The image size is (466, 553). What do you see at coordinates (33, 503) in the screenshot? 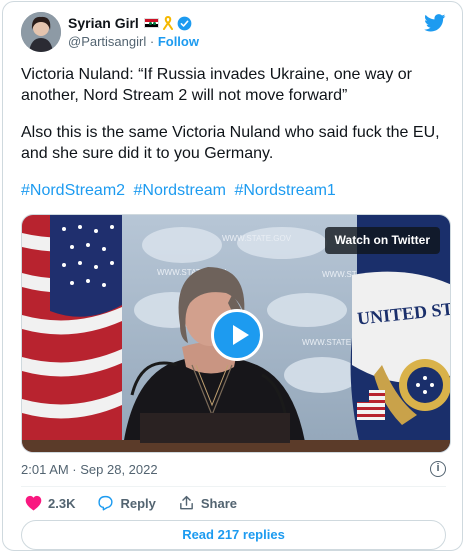
I see `heart-icon` at bounding box center [33, 503].